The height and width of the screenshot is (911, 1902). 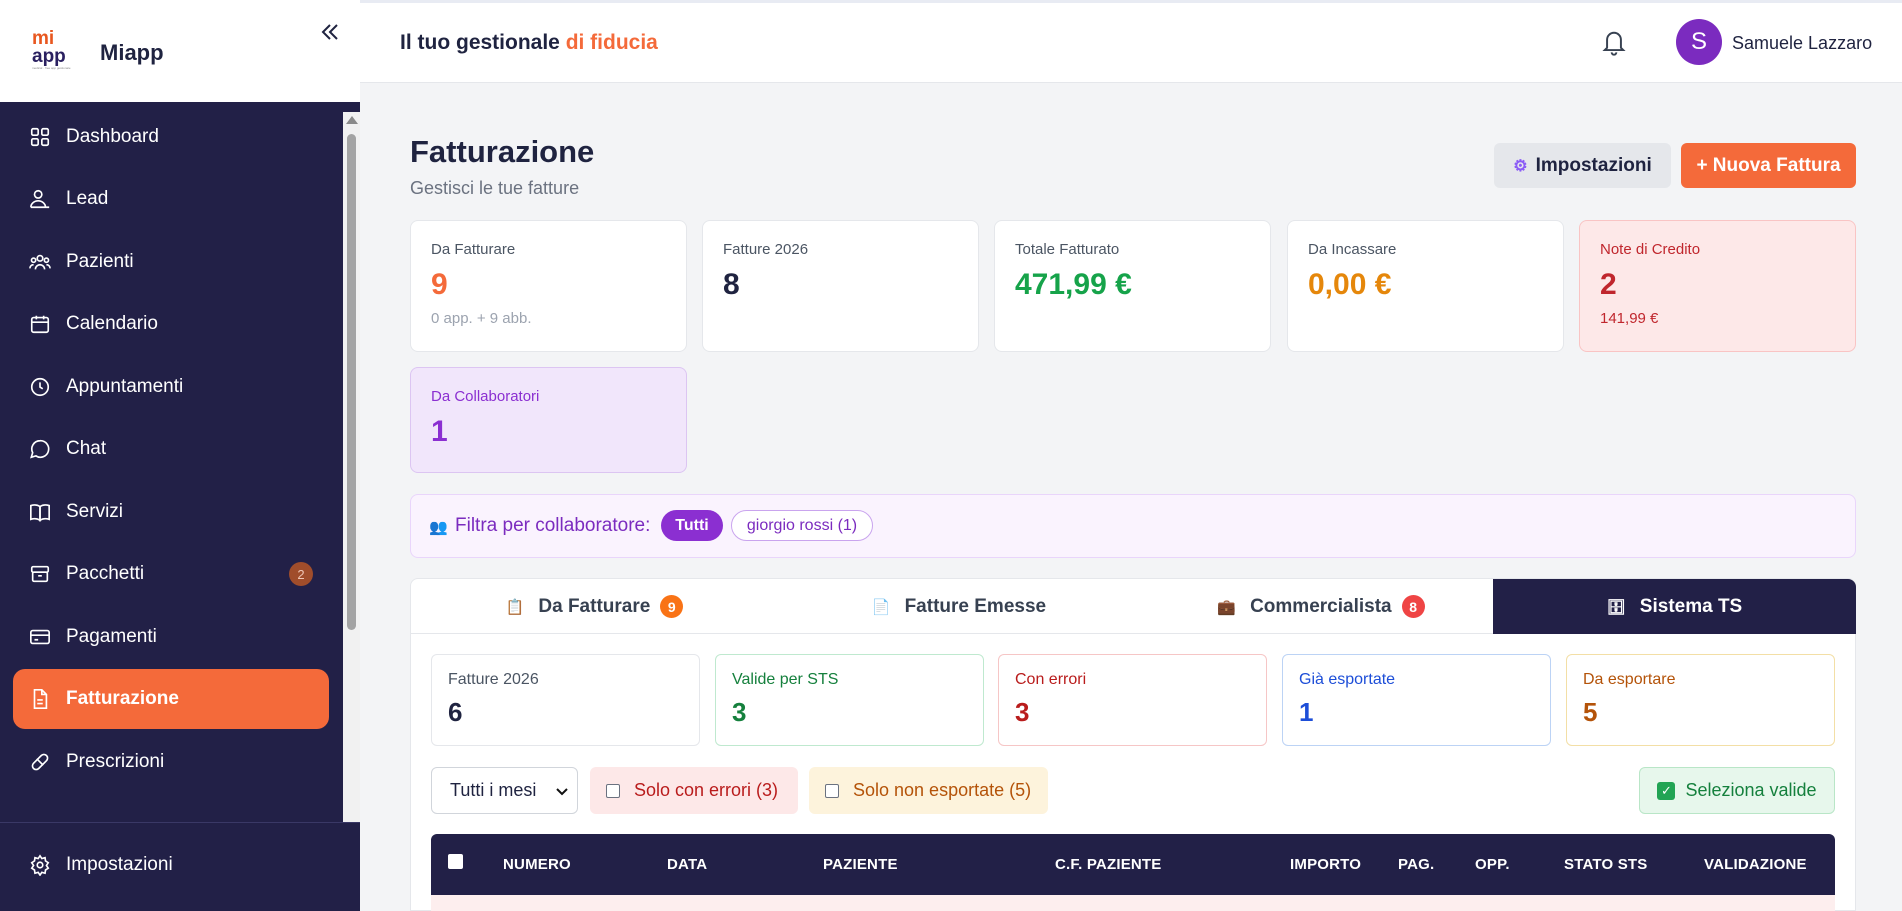 I want to click on sidebar-item-label: Pazienti, so click(x=100, y=261).